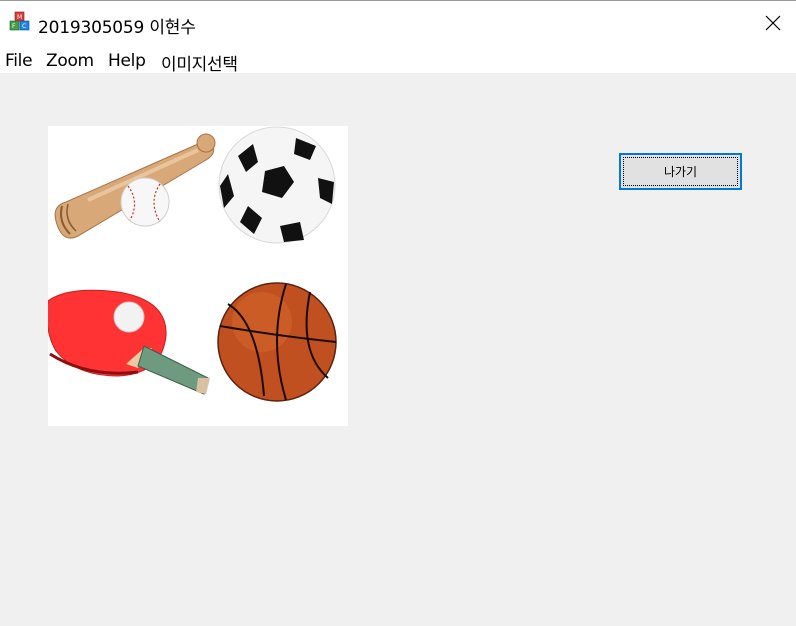 Image resolution: width=796 pixels, height=626 pixels. I want to click on close-button, so click(773, 23).